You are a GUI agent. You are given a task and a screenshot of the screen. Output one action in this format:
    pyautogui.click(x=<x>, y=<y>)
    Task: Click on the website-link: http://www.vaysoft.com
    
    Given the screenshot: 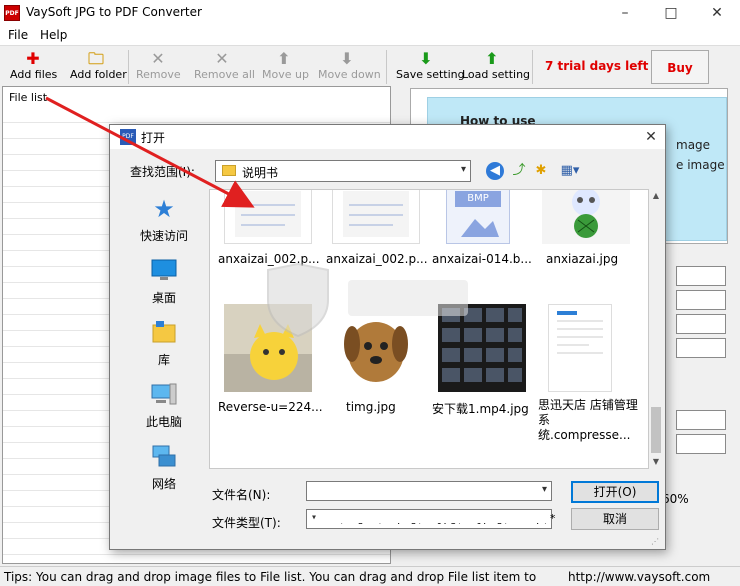 What is the action you would take?
    pyautogui.click(x=650, y=577)
    